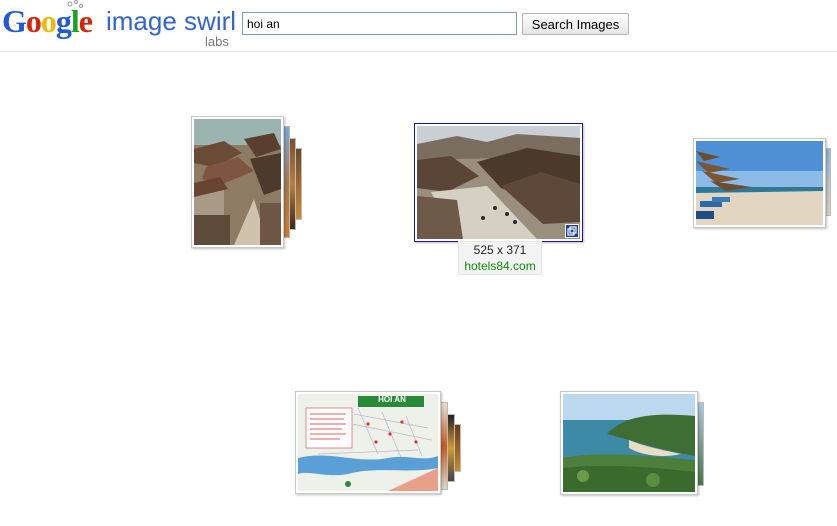  What do you see at coordinates (14, 21) in the screenshot?
I see `logo-letter: G` at bounding box center [14, 21].